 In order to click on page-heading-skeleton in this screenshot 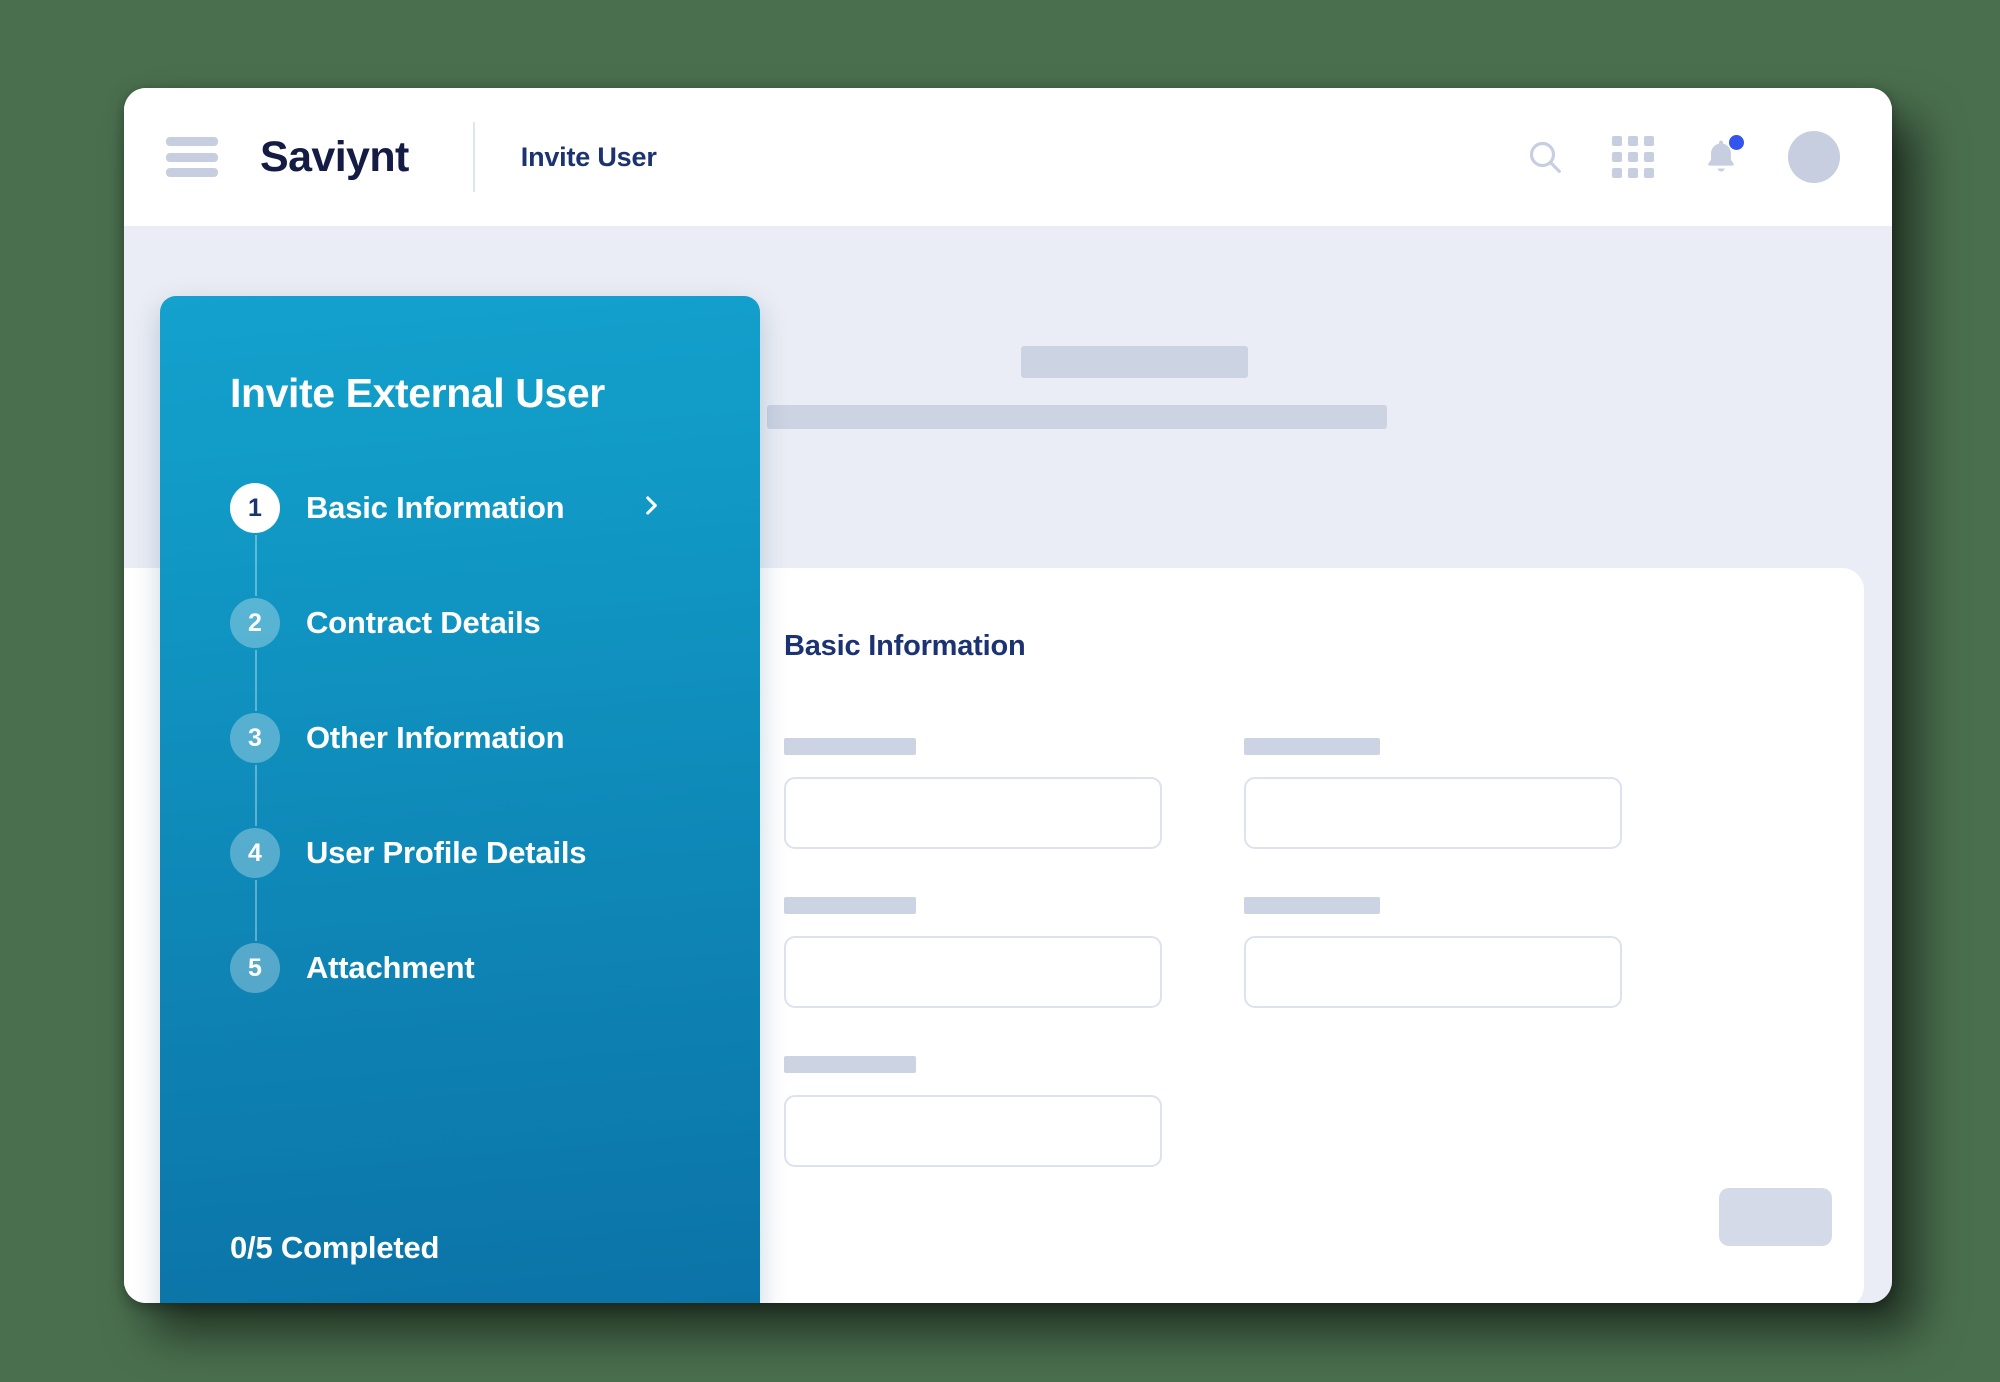, I will do `click(1125, 387)`.